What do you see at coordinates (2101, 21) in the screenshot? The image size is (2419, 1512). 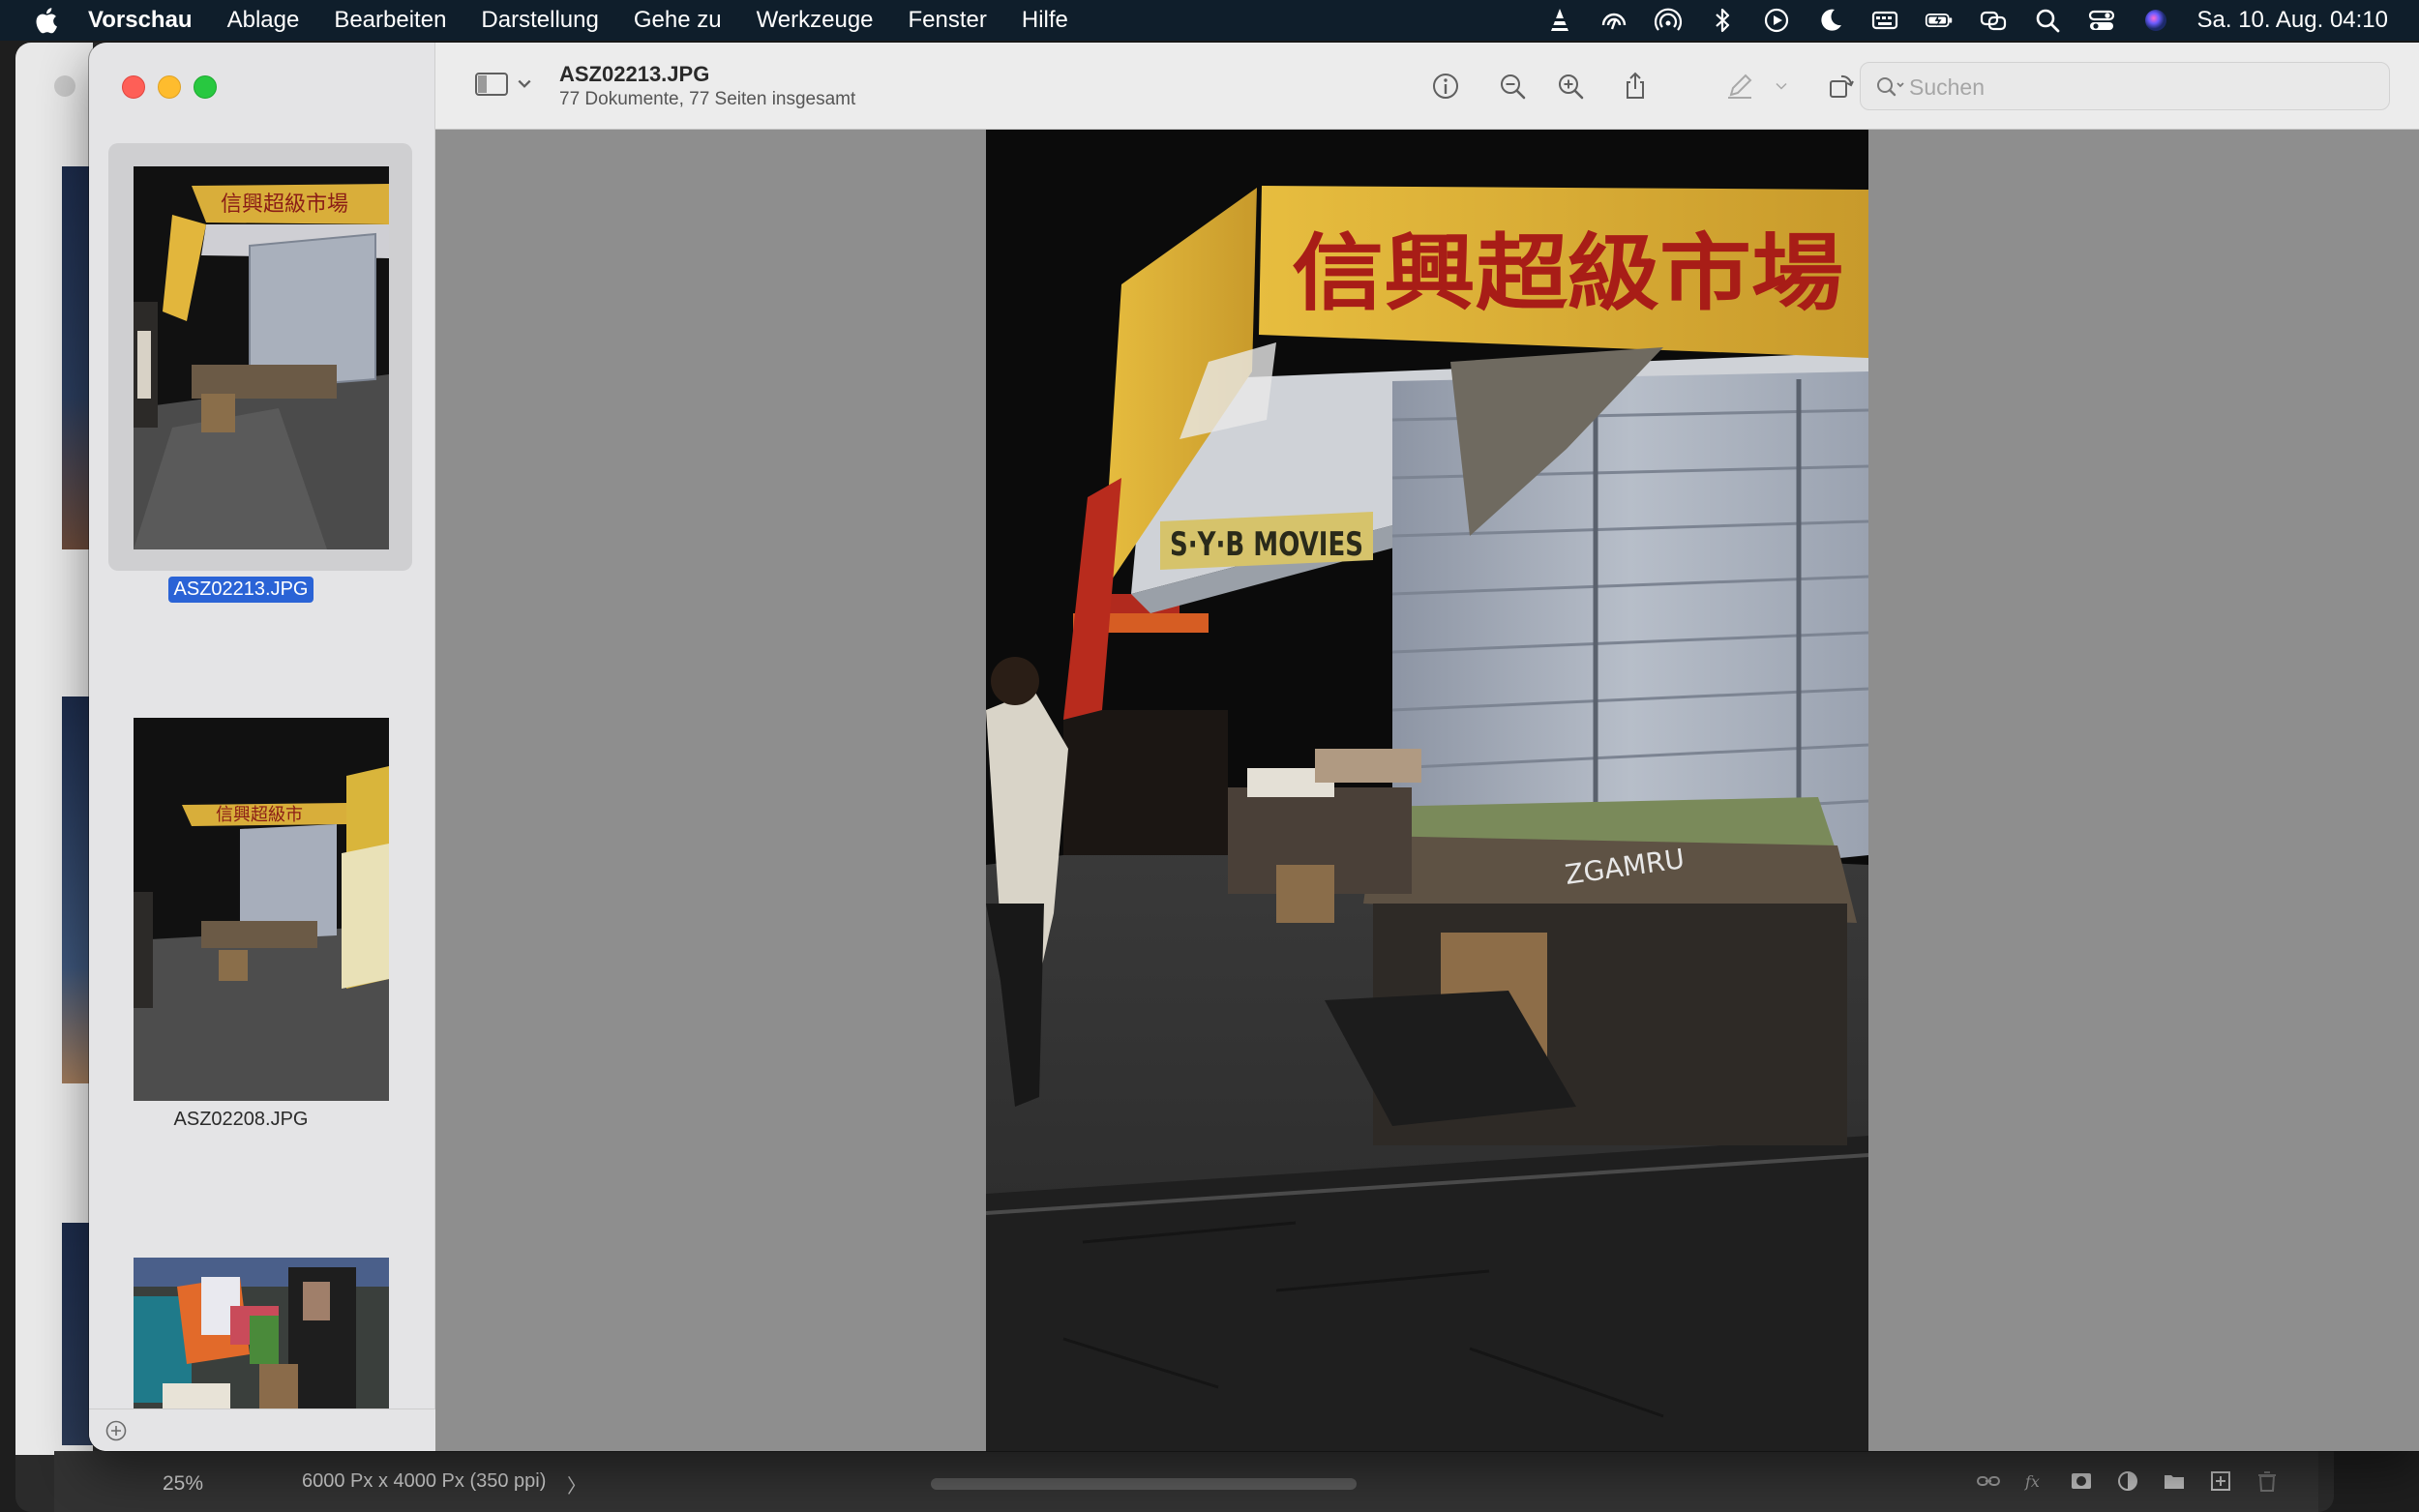 I see `control-center-icon` at bounding box center [2101, 21].